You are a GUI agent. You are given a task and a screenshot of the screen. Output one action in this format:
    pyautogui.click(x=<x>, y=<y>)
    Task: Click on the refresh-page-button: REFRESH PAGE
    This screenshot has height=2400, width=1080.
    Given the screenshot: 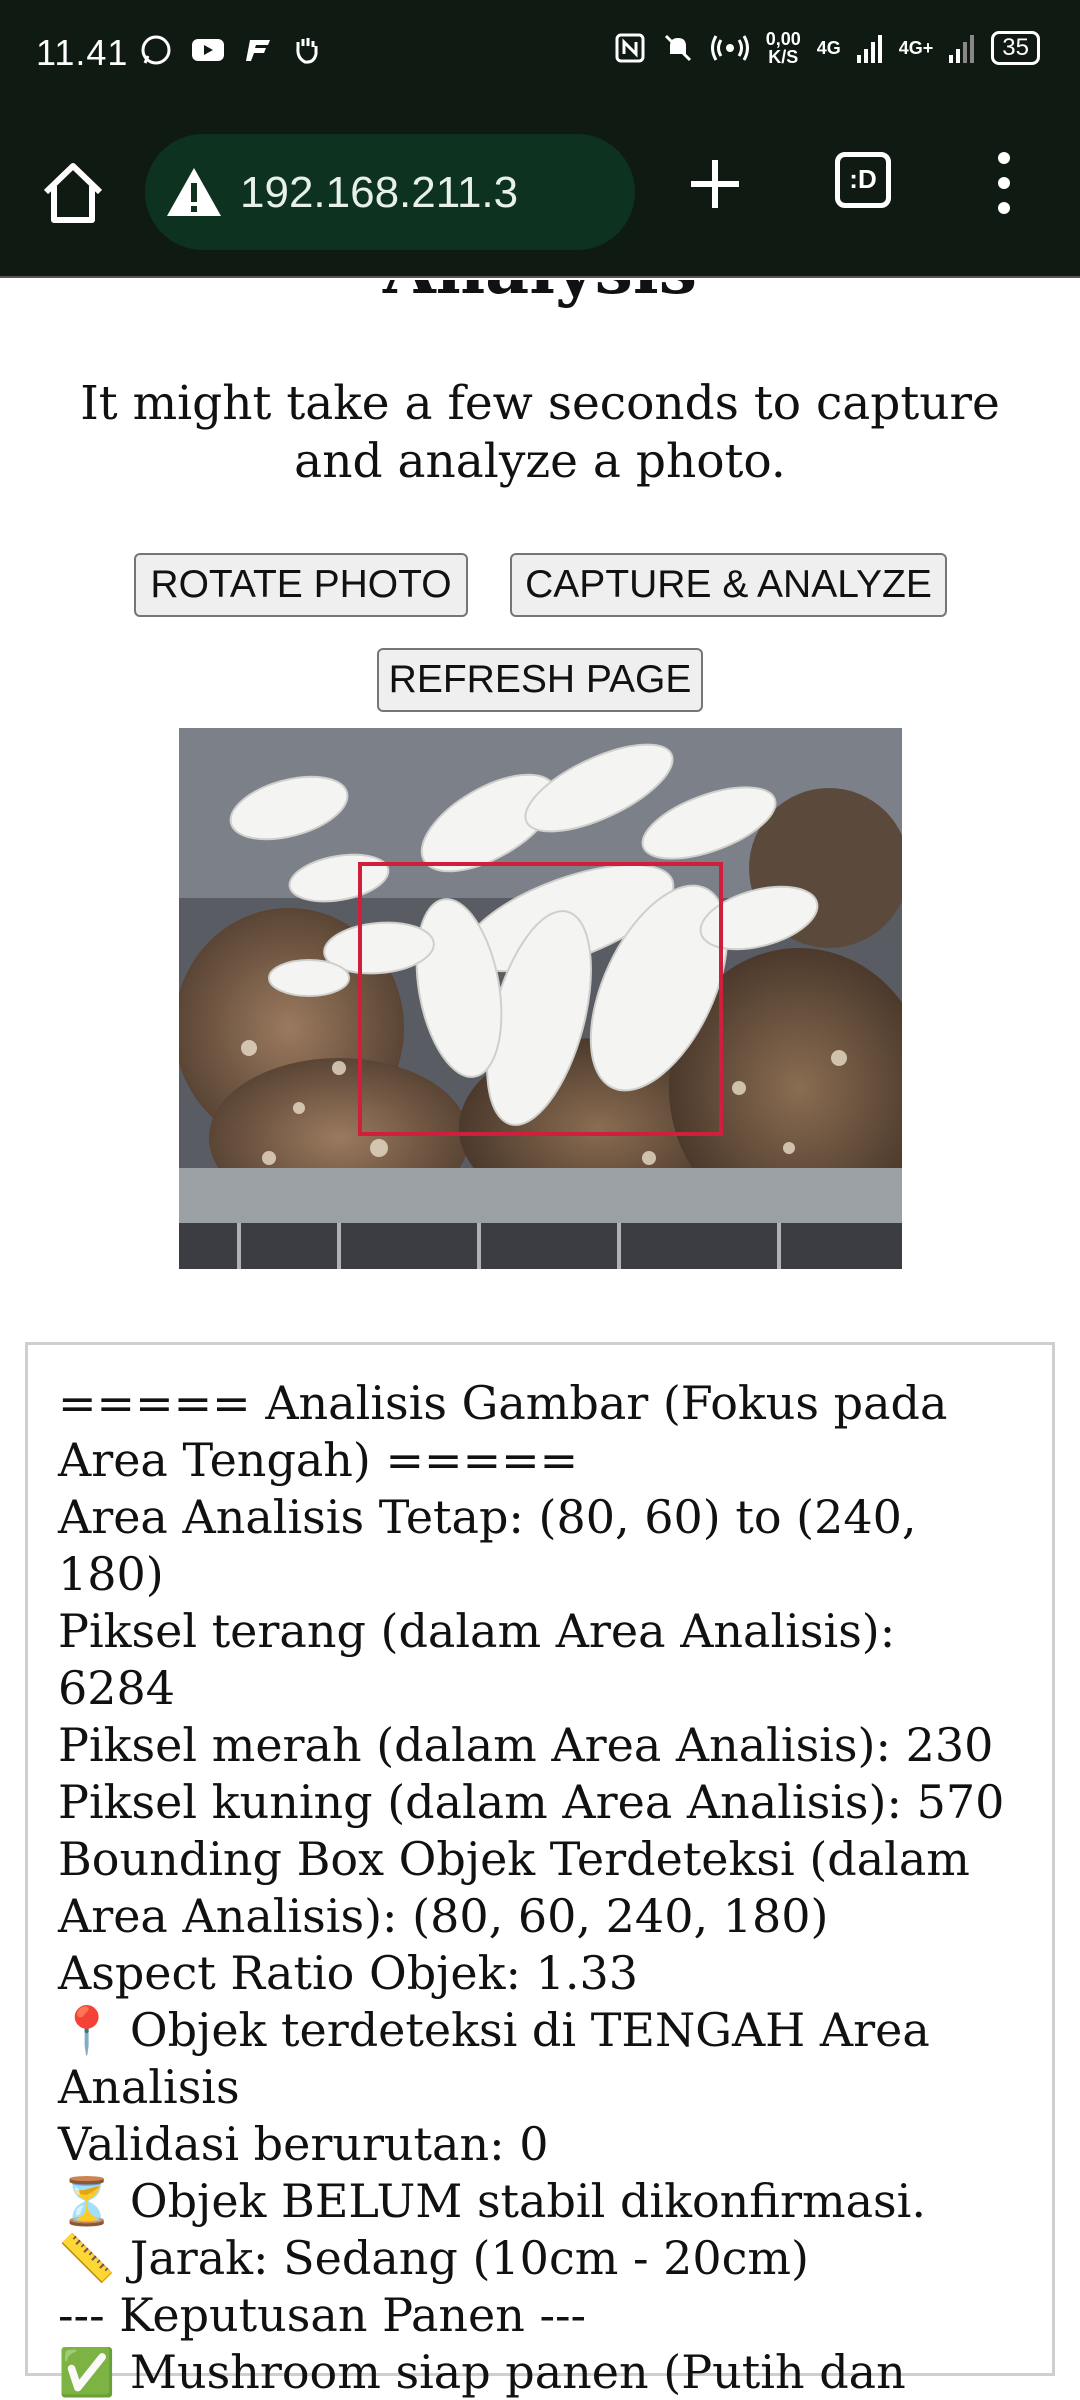 What is the action you would take?
    pyautogui.click(x=540, y=680)
    